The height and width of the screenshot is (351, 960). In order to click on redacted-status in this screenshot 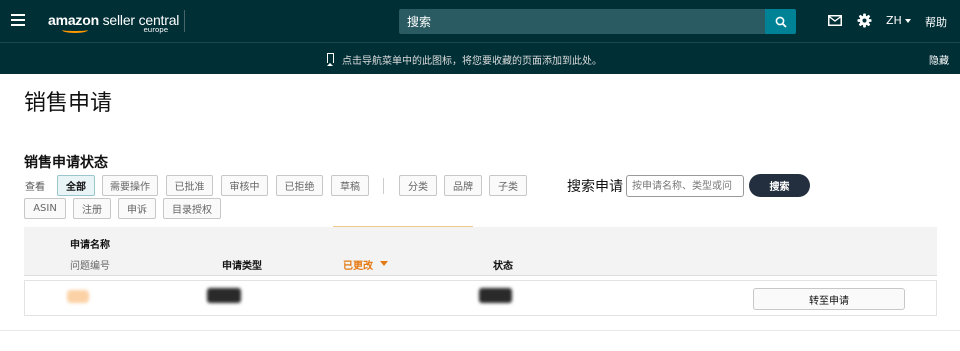, I will do `click(495, 295)`.